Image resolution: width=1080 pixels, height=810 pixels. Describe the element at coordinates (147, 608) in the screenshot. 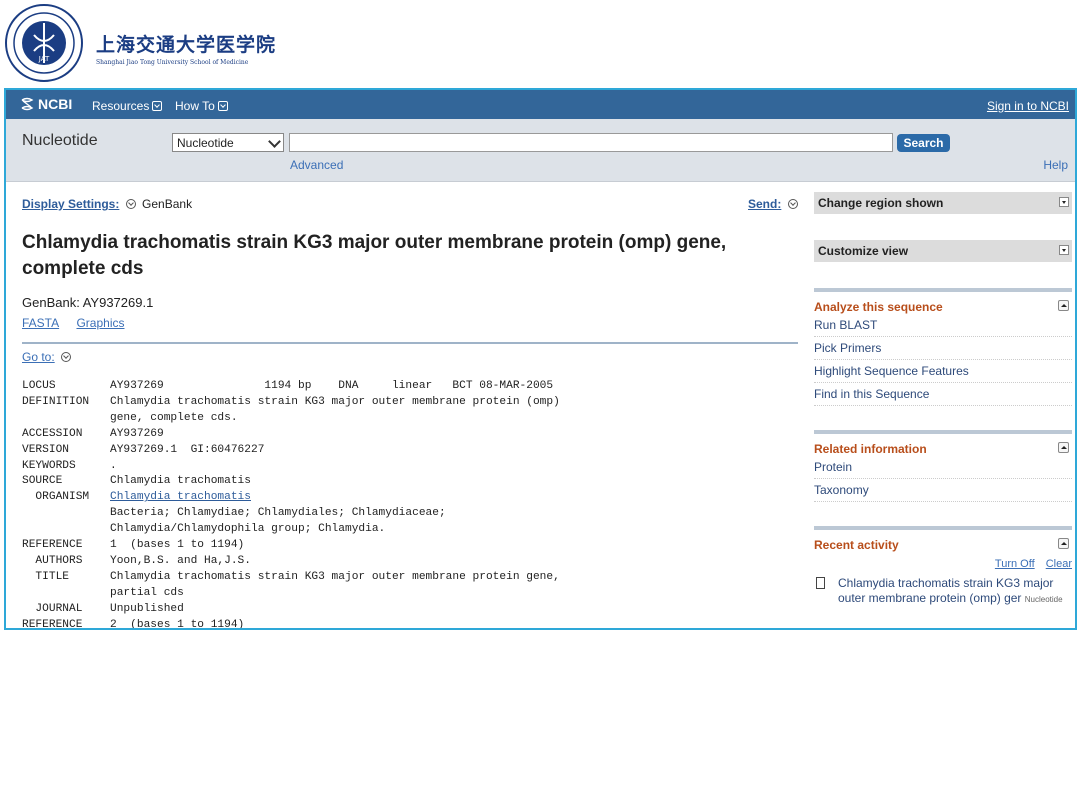

I see `flatfile-value: Unpublished` at that location.